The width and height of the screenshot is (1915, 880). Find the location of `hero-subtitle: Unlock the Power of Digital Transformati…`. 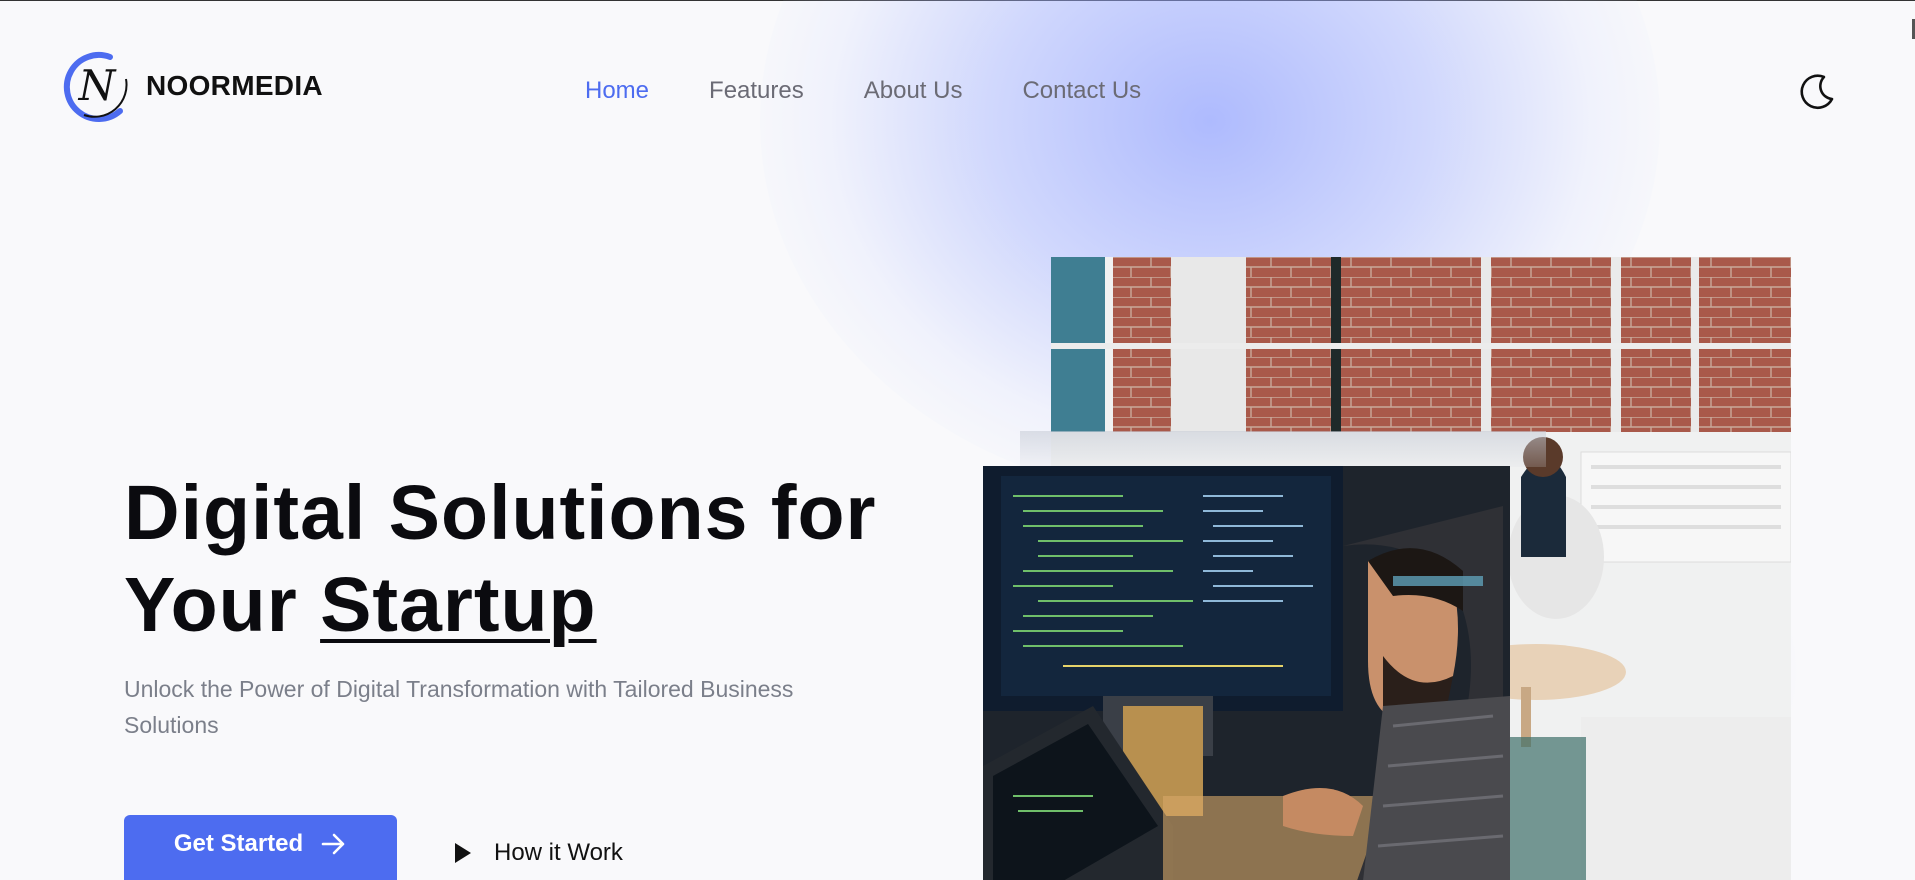

hero-subtitle: Unlock the Power of Digital Transformati… is located at coordinates (459, 707).